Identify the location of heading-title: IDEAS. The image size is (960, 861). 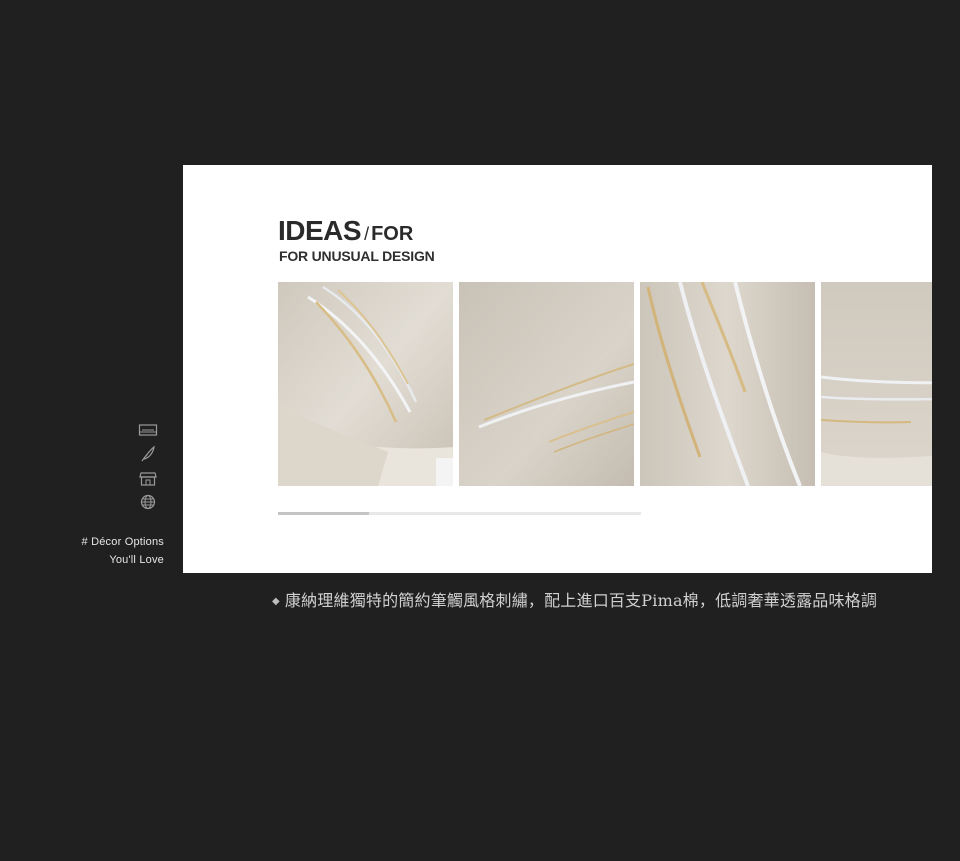
(320, 230).